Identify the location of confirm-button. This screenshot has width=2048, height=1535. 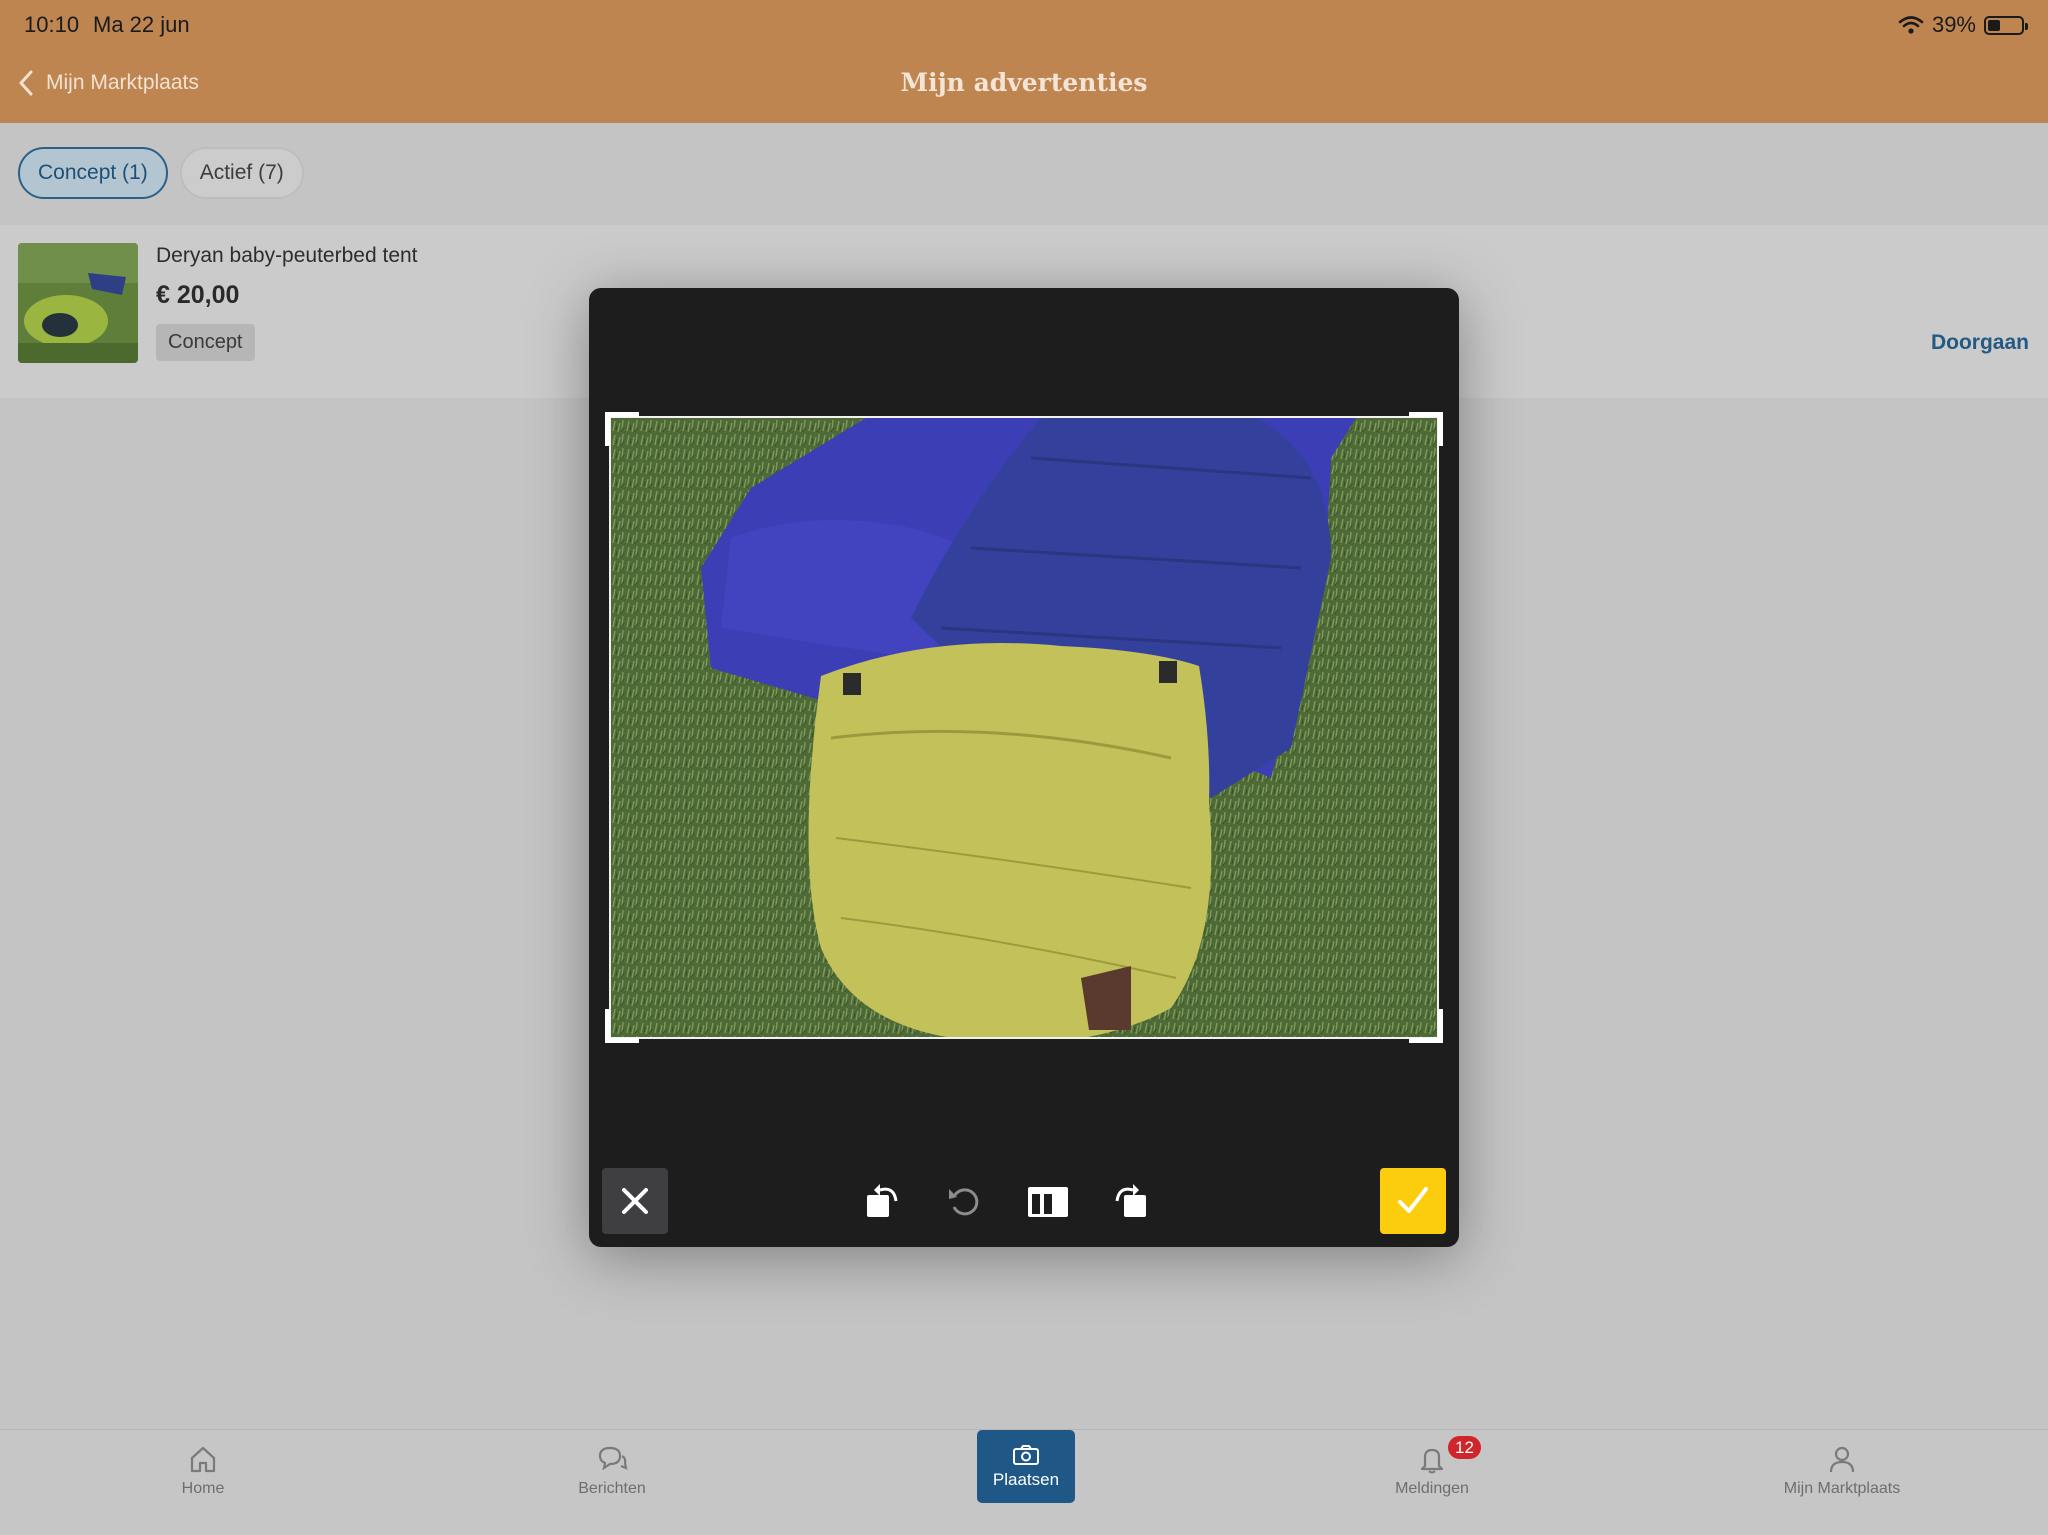
(1413, 1201).